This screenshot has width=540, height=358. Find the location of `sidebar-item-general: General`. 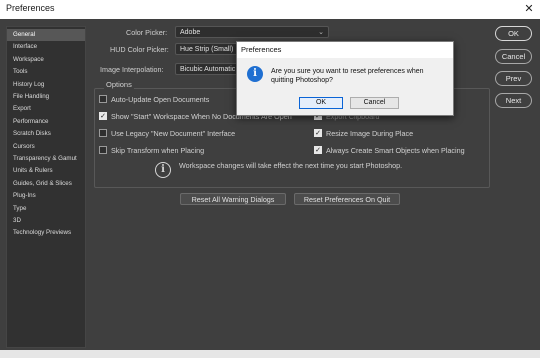

sidebar-item-general: General is located at coordinates (46, 35).